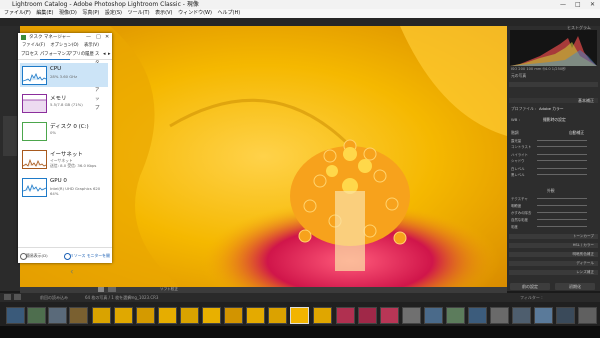 The width and height of the screenshot is (600, 338). Describe the element at coordinates (592, 4) in the screenshot. I see `close-button: ✕` at that location.